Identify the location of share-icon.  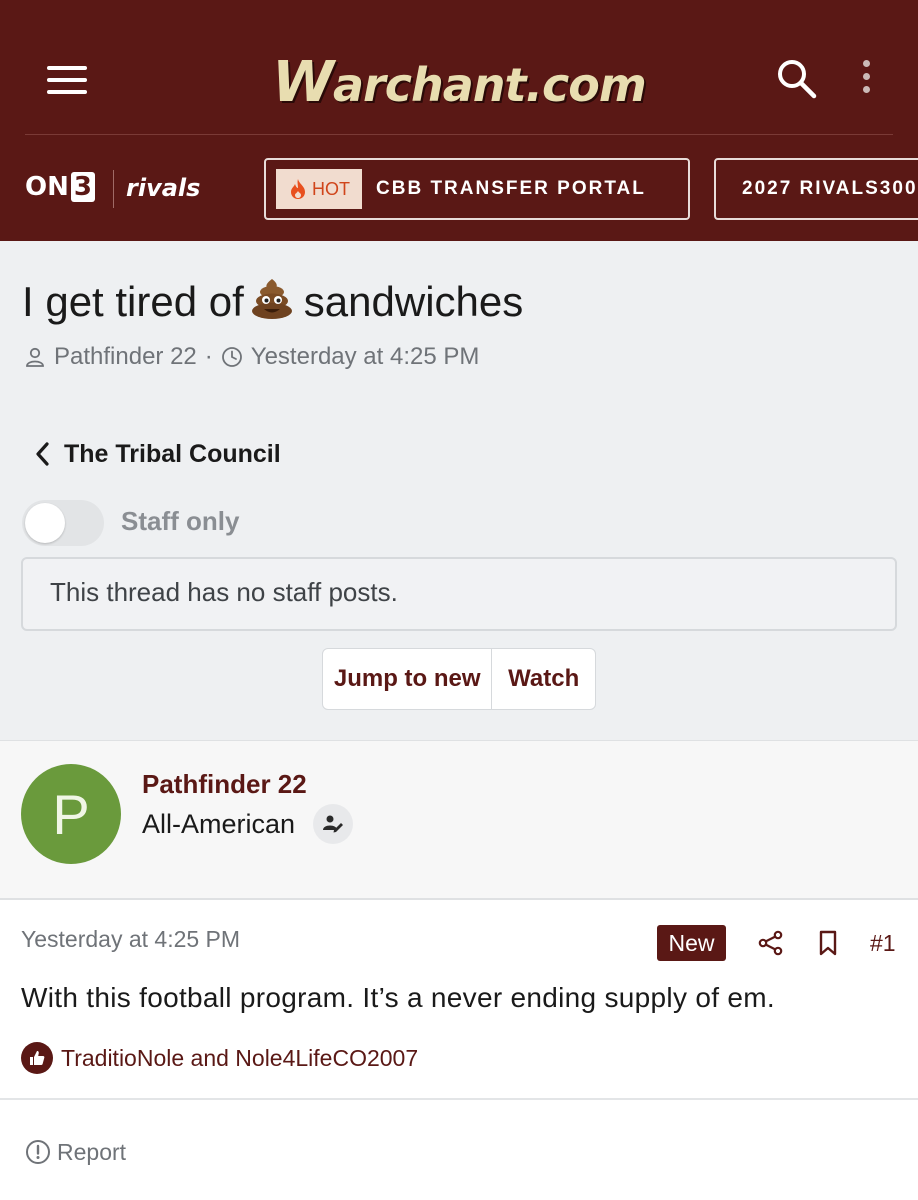
(771, 943).